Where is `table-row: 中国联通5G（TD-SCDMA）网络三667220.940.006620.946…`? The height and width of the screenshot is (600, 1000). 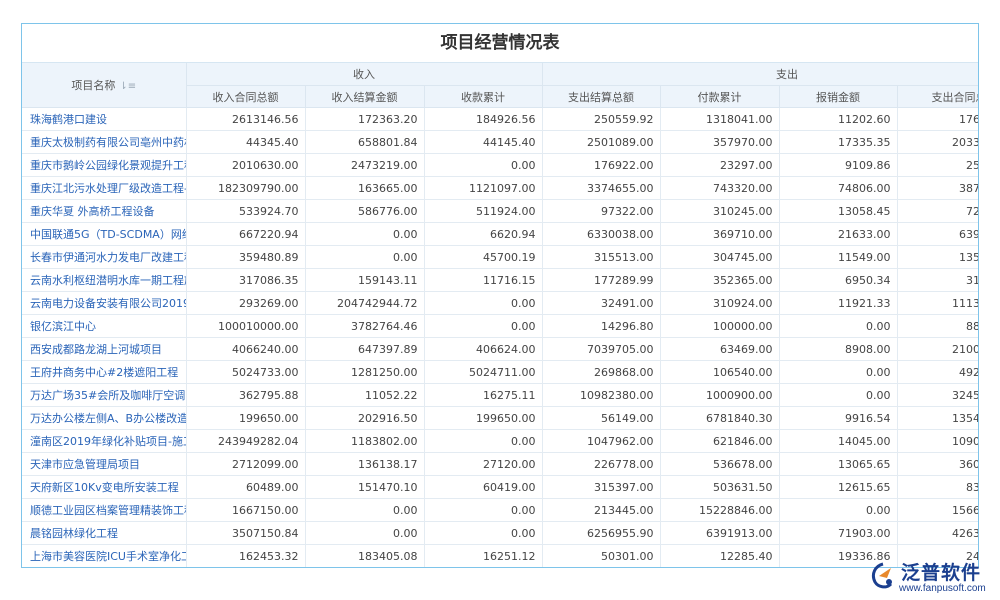 table-row: 中国联通5G（TD-SCDMA）网络三667220.940.006620.946… is located at coordinates (500, 234).